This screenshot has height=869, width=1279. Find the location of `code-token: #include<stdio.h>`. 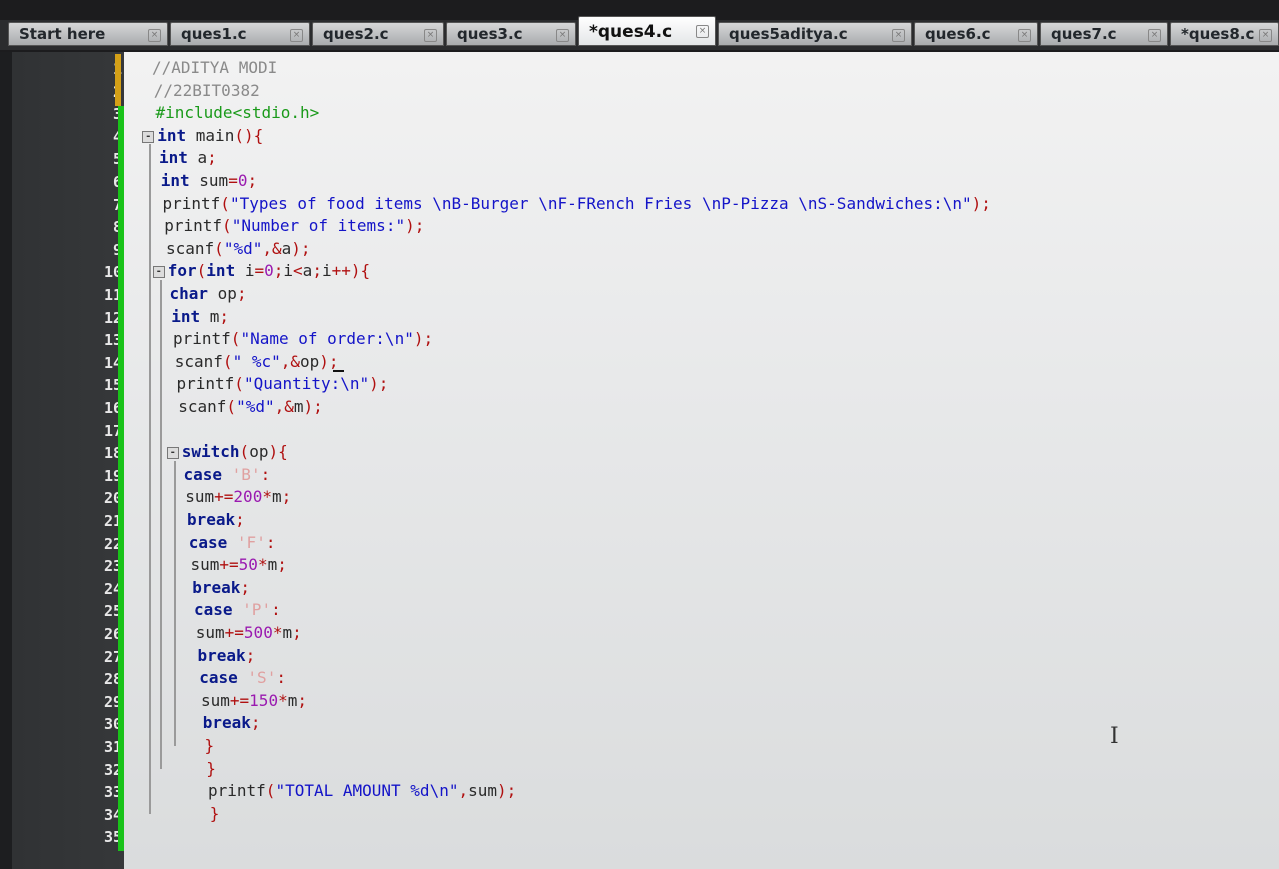

code-token: #include<stdio.h> is located at coordinates (237, 113).